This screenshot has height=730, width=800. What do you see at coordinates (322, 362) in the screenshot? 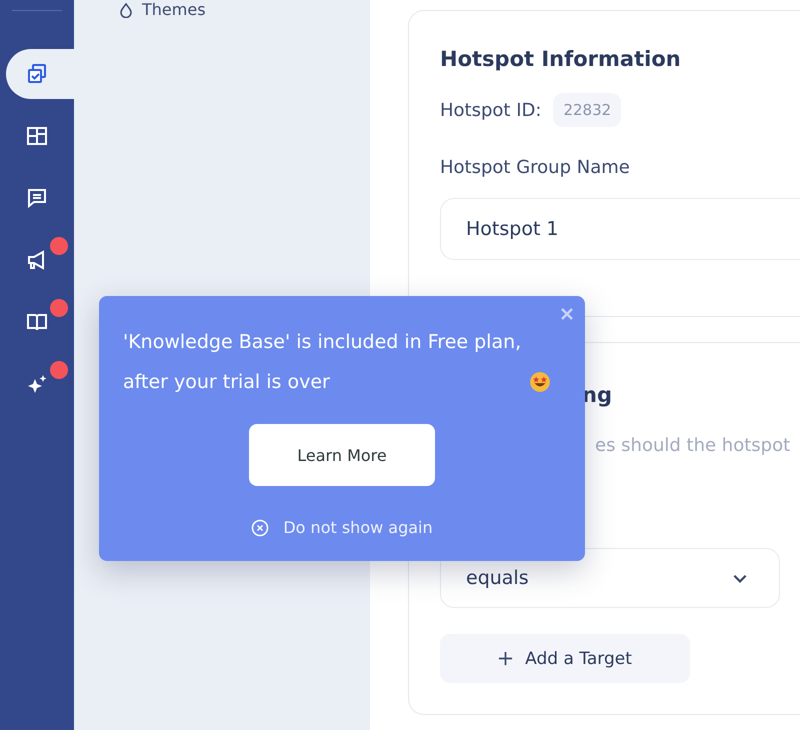
I see `popover-message: 'Knowledge Base' is included in Free plan, after your trial is over` at bounding box center [322, 362].